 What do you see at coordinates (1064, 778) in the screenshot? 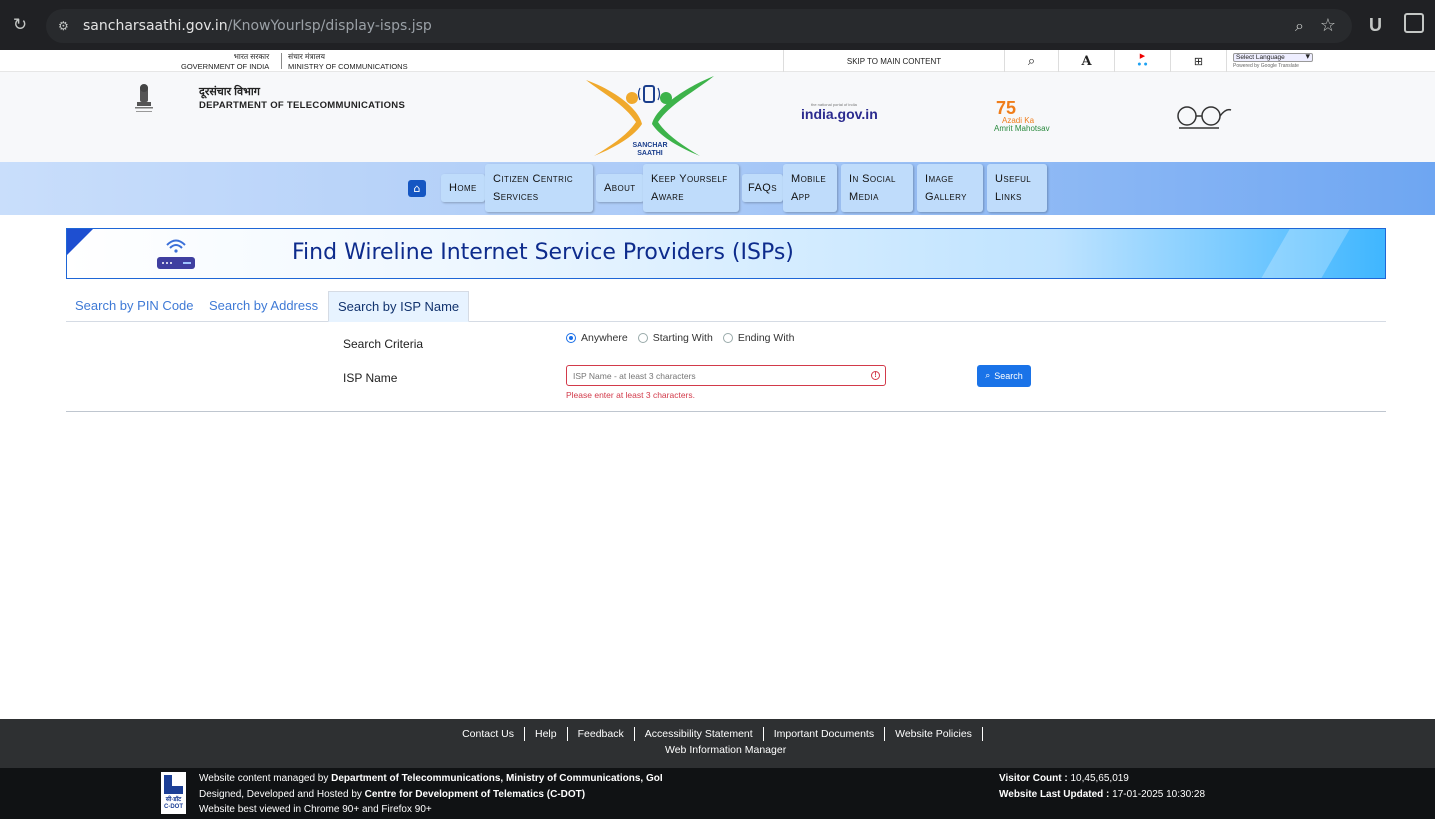
I see `visitor-count: Visitor Count : 10,45,65,019` at bounding box center [1064, 778].